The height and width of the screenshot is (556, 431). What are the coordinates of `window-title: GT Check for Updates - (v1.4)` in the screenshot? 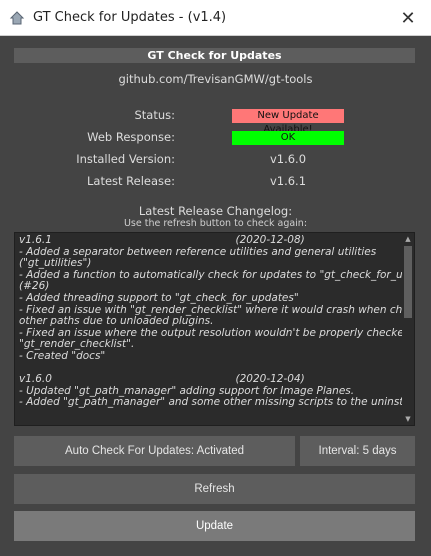 It's located at (130, 17).